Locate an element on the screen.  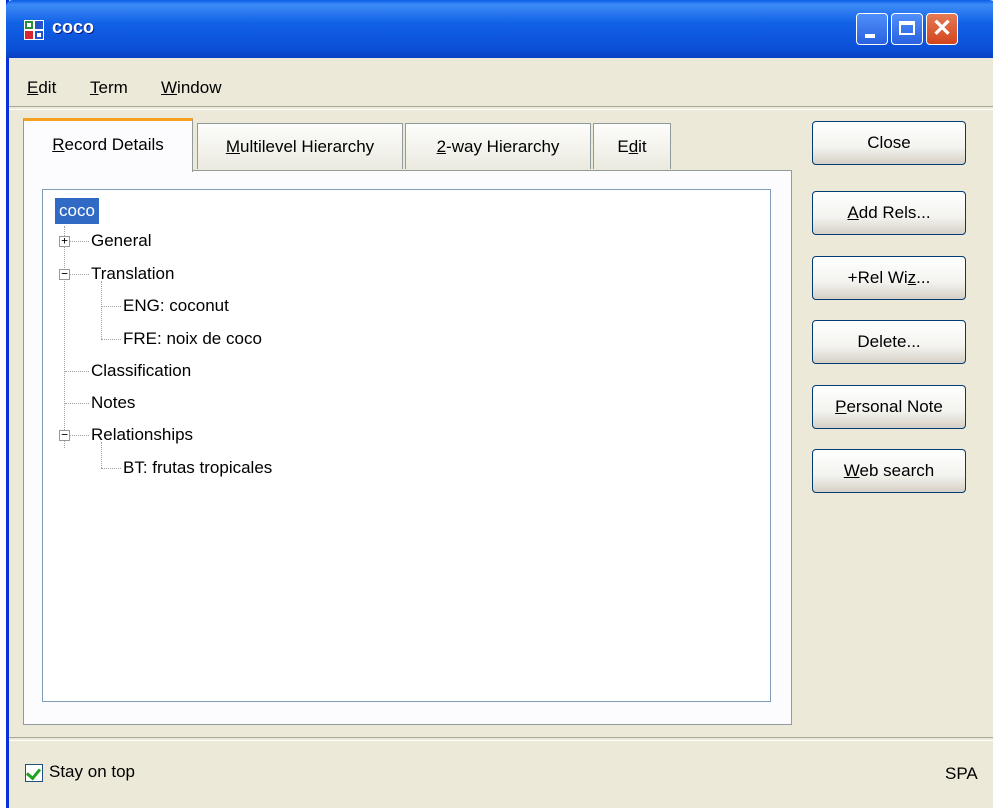
tree-node-general: General is located at coordinates (121, 241).